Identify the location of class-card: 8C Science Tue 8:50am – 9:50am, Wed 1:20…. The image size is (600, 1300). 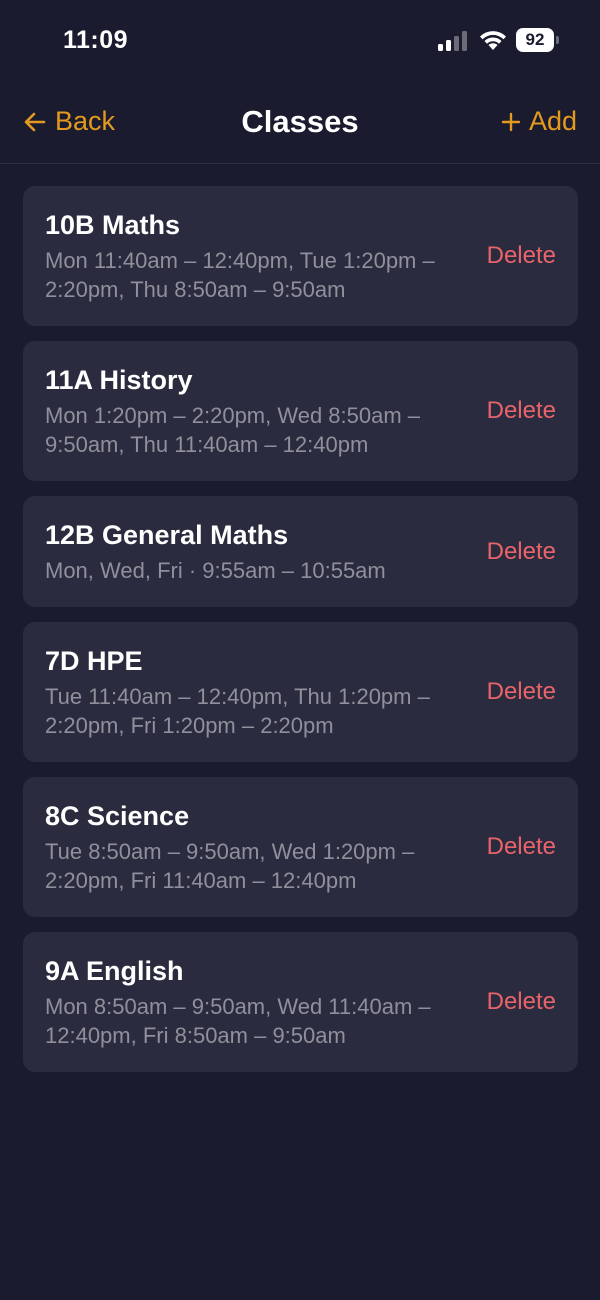
(300, 847).